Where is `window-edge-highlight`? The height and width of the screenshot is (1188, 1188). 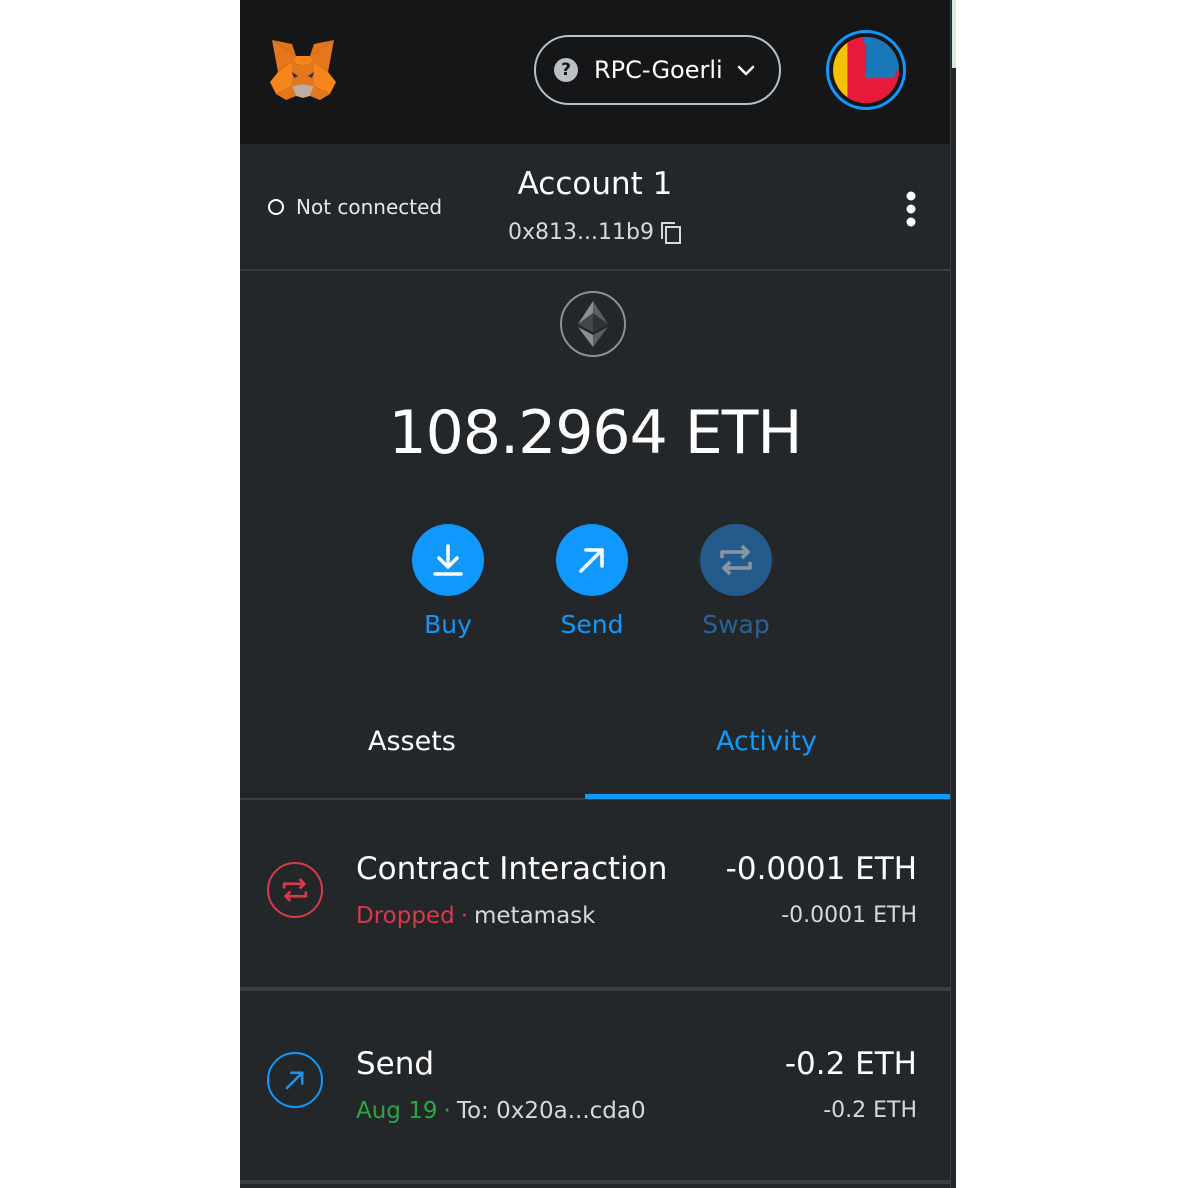 window-edge-highlight is located at coordinates (954, 34).